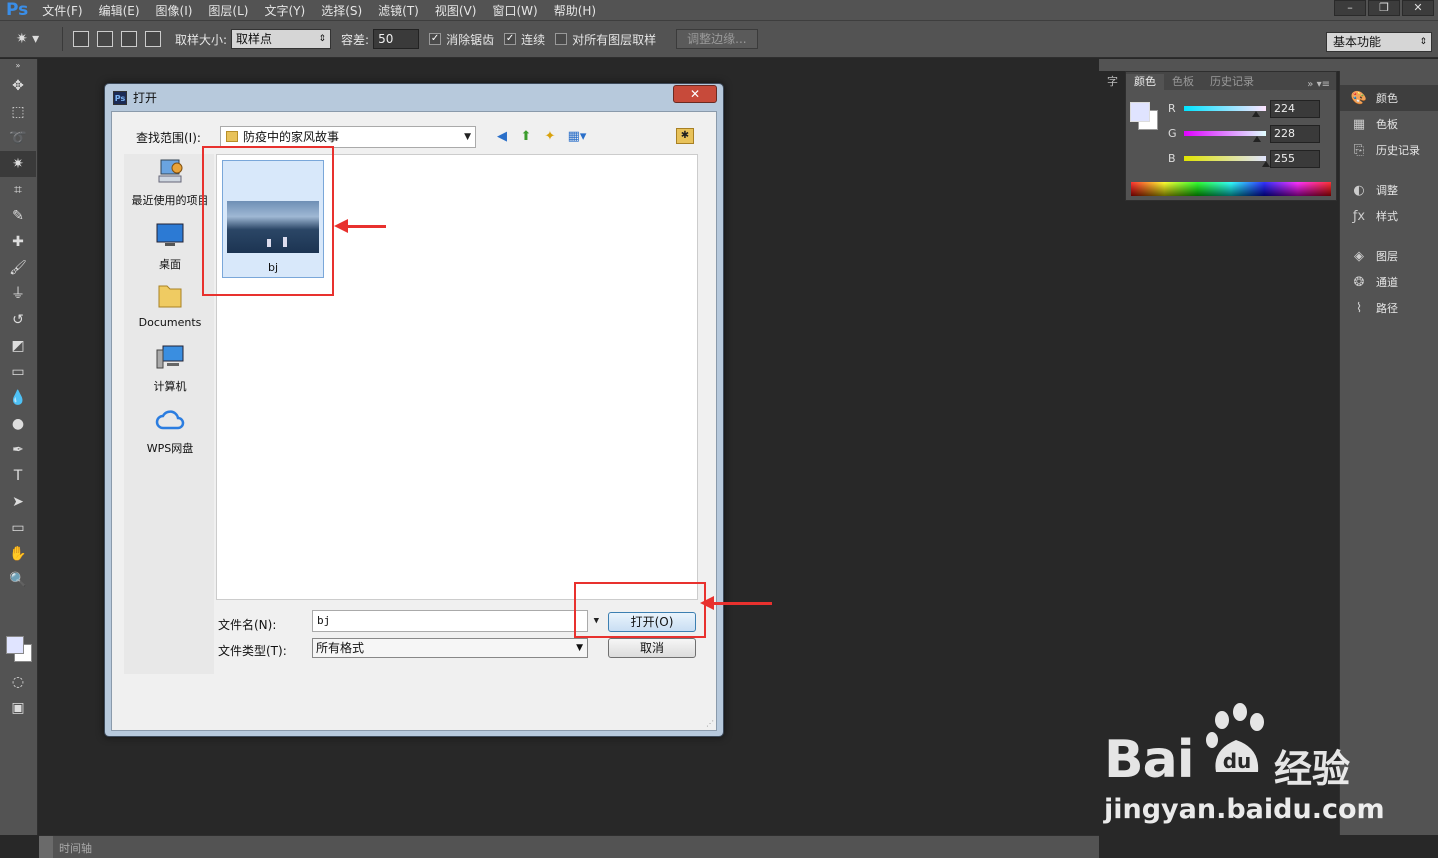 This screenshot has width=1438, height=858. I want to click on color-spectrum-bar, so click(1231, 189).